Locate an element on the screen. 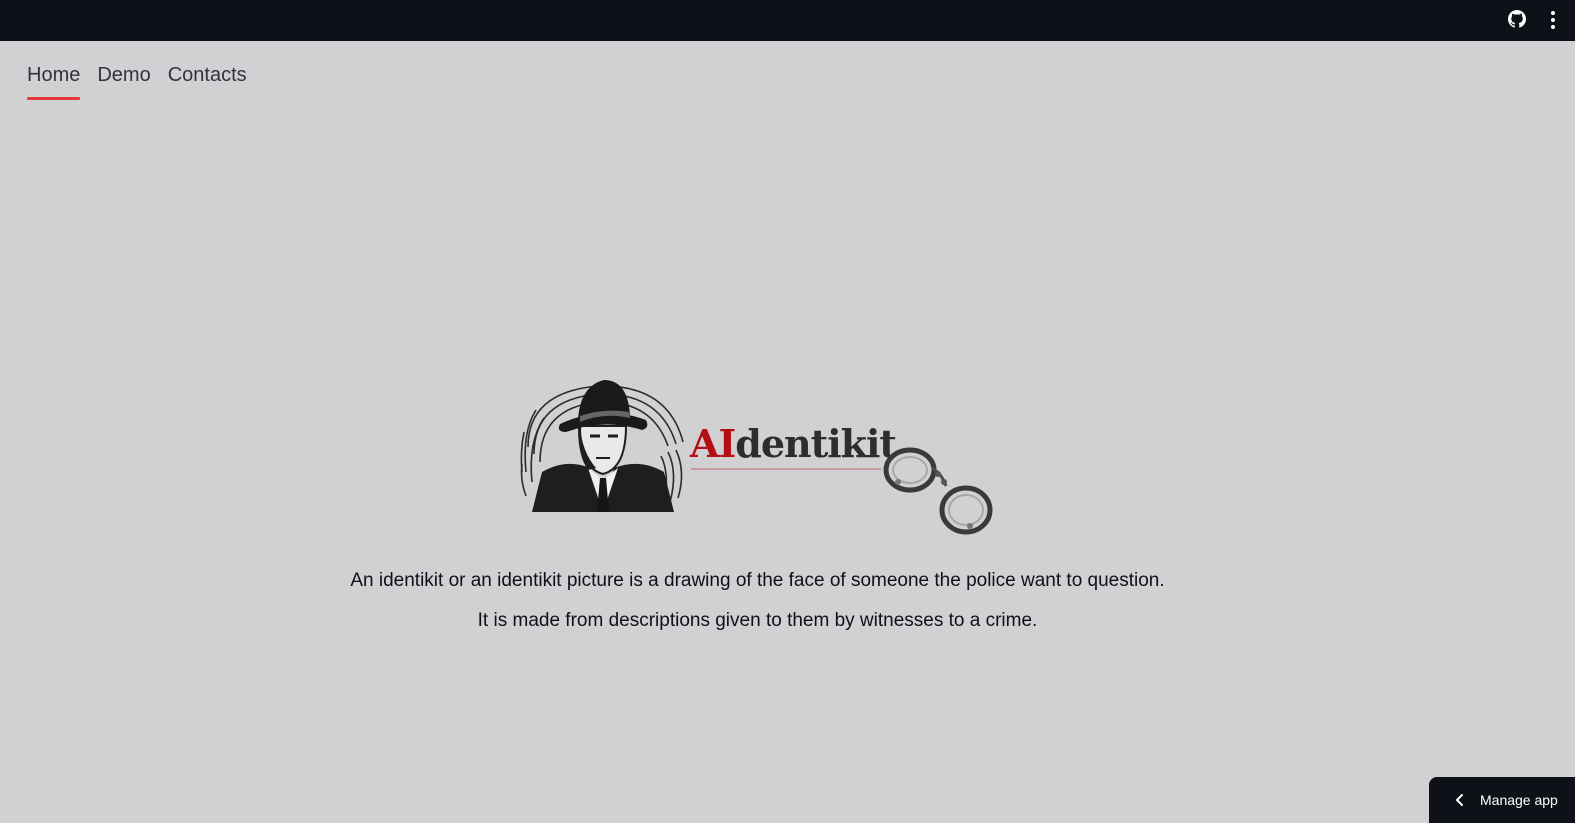 The height and width of the screenshot is (823, 1575). logo-wordmark-ai: AI is located at coordinates (713, 443).